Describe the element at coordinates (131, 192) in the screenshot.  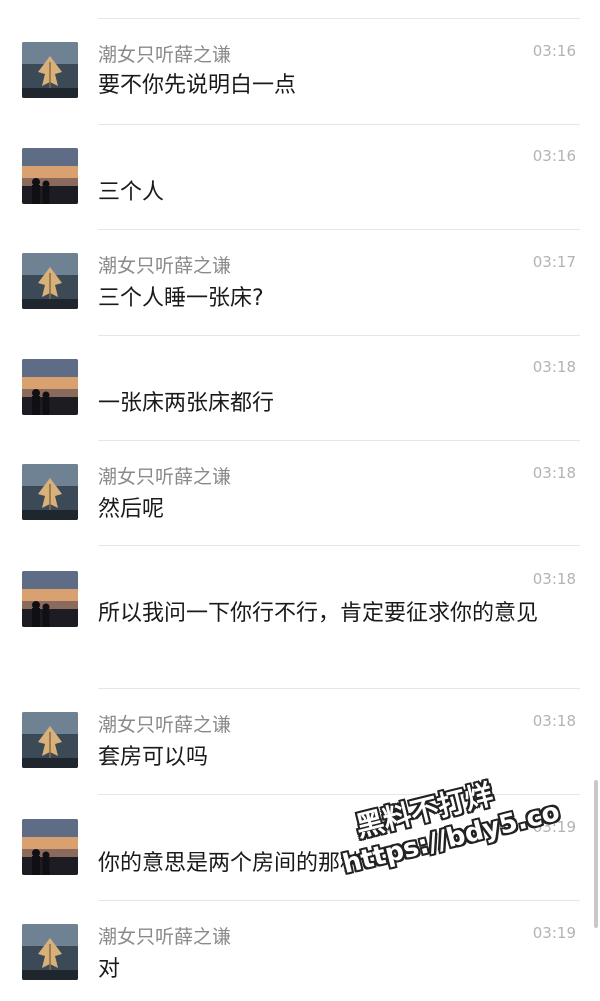
I see `message-text: 三个人` at that location.